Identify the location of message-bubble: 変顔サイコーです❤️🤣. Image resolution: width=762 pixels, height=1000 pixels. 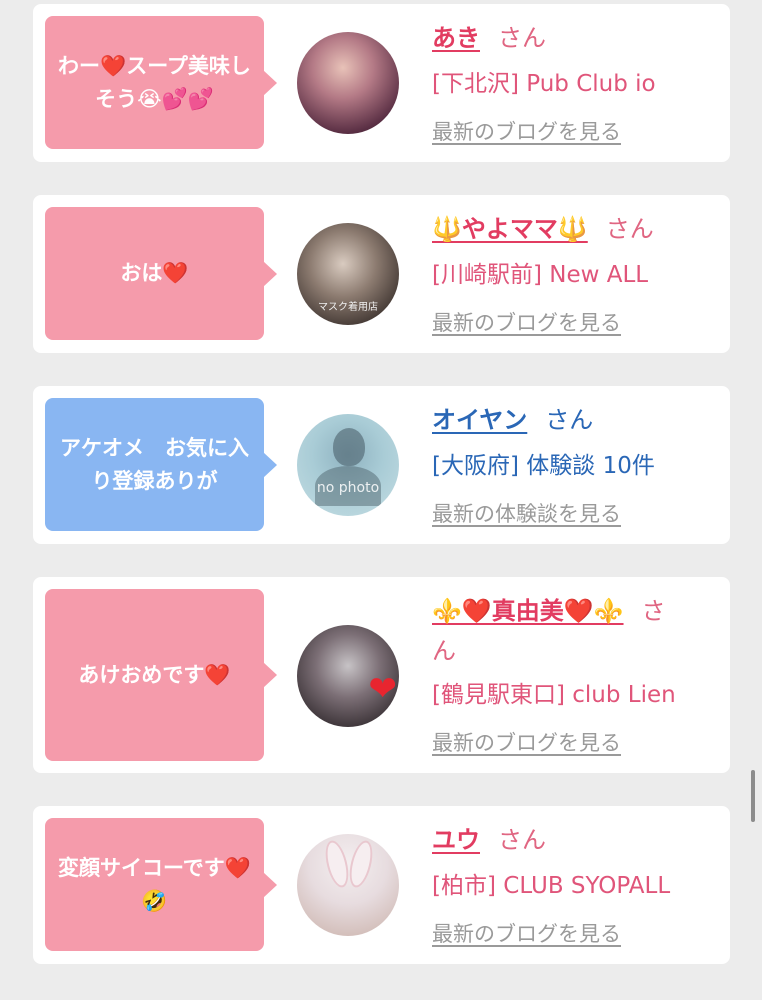
(161, 884).